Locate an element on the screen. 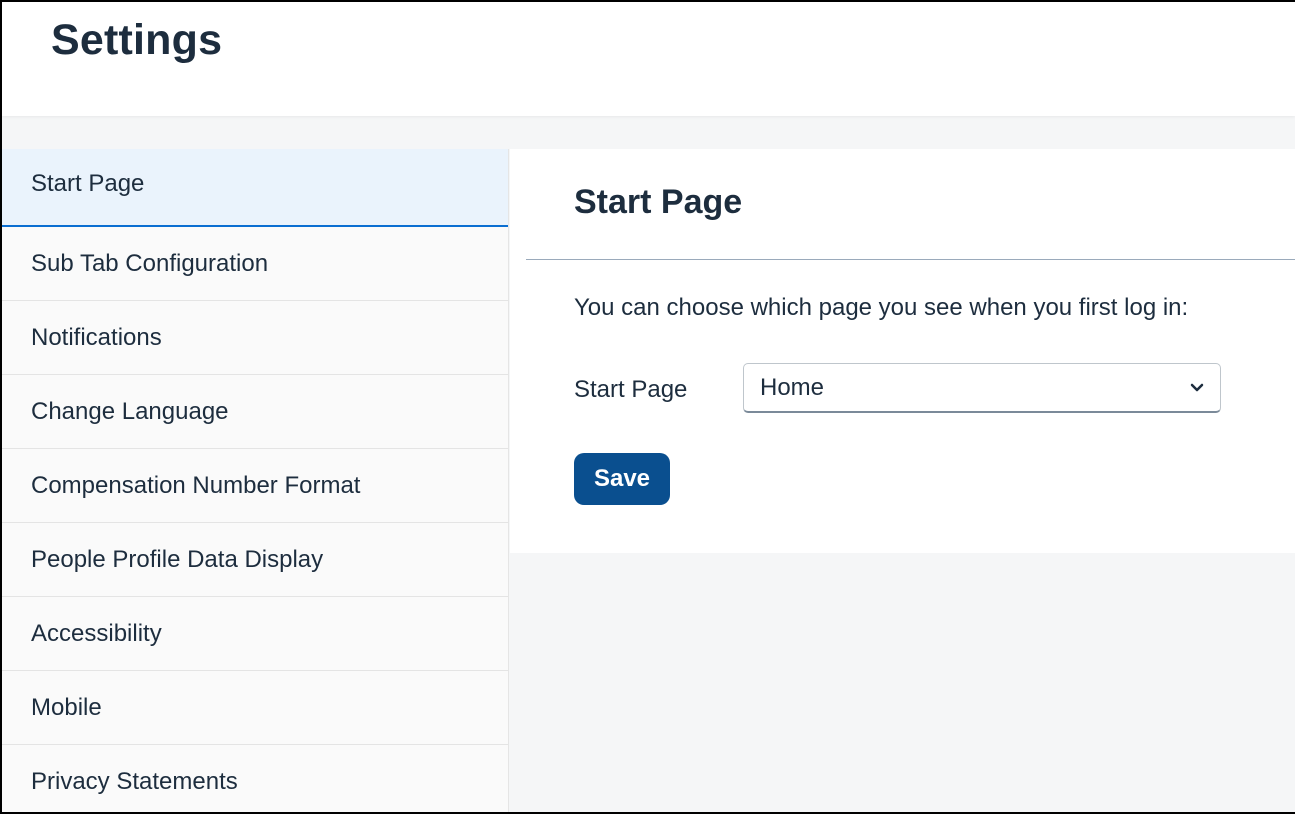 This screenshot has height=814, width=1295. sidebar-item-label: Privacy Statements is located at coordinates (134, 781).